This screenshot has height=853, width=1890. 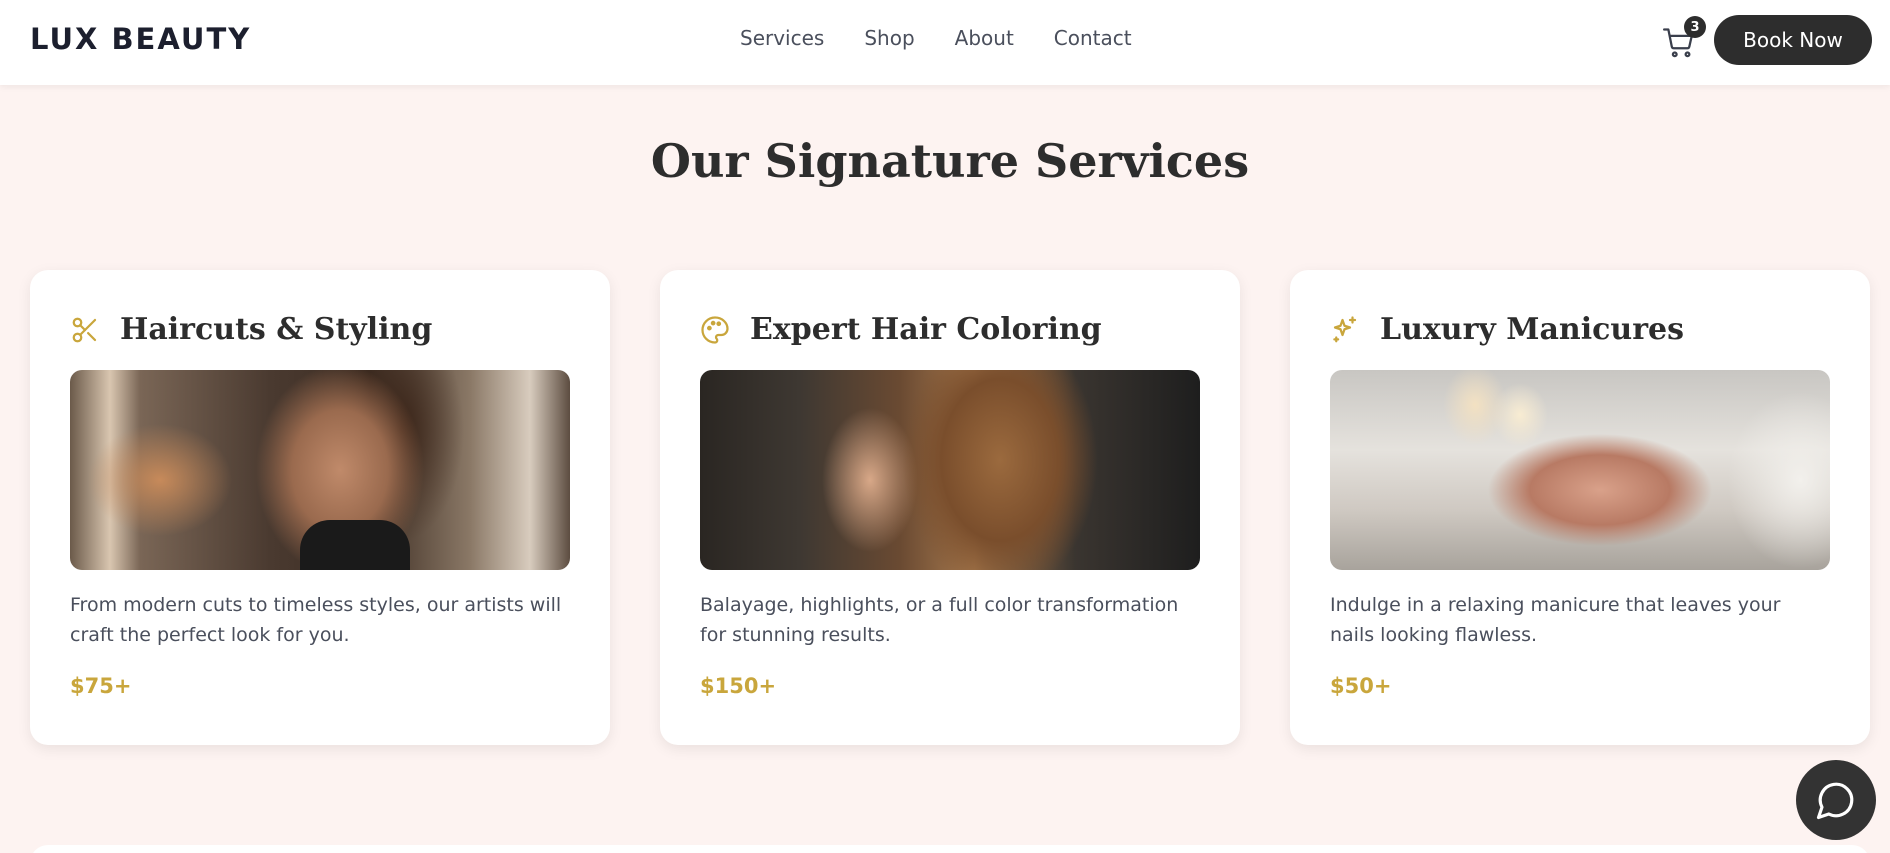 I want to click on haircut-service-image, so click(x=320, y=470).